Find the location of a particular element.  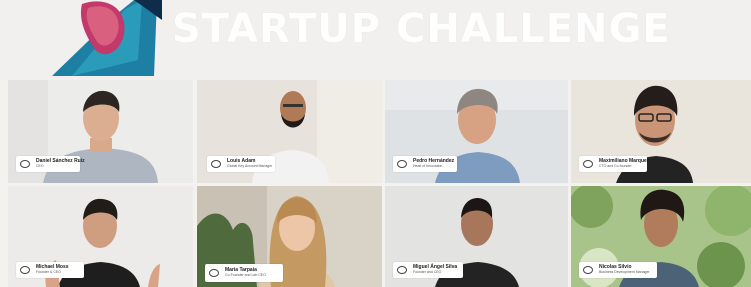

participant-video-tile: Michael Moss Founder & CEO is located at coordinates (100, 236).